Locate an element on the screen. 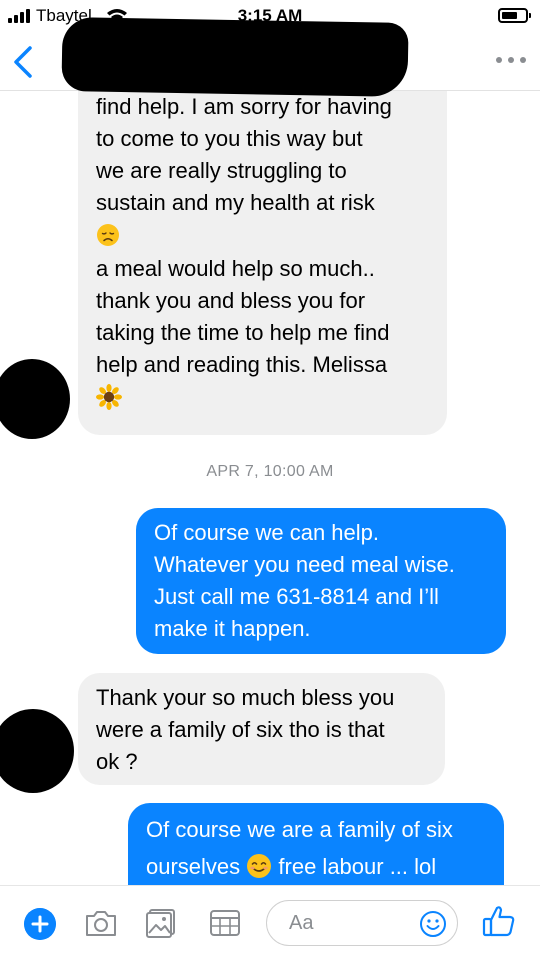 The image size is (540, 961). conversation-header is located at coordinates (270, 57).